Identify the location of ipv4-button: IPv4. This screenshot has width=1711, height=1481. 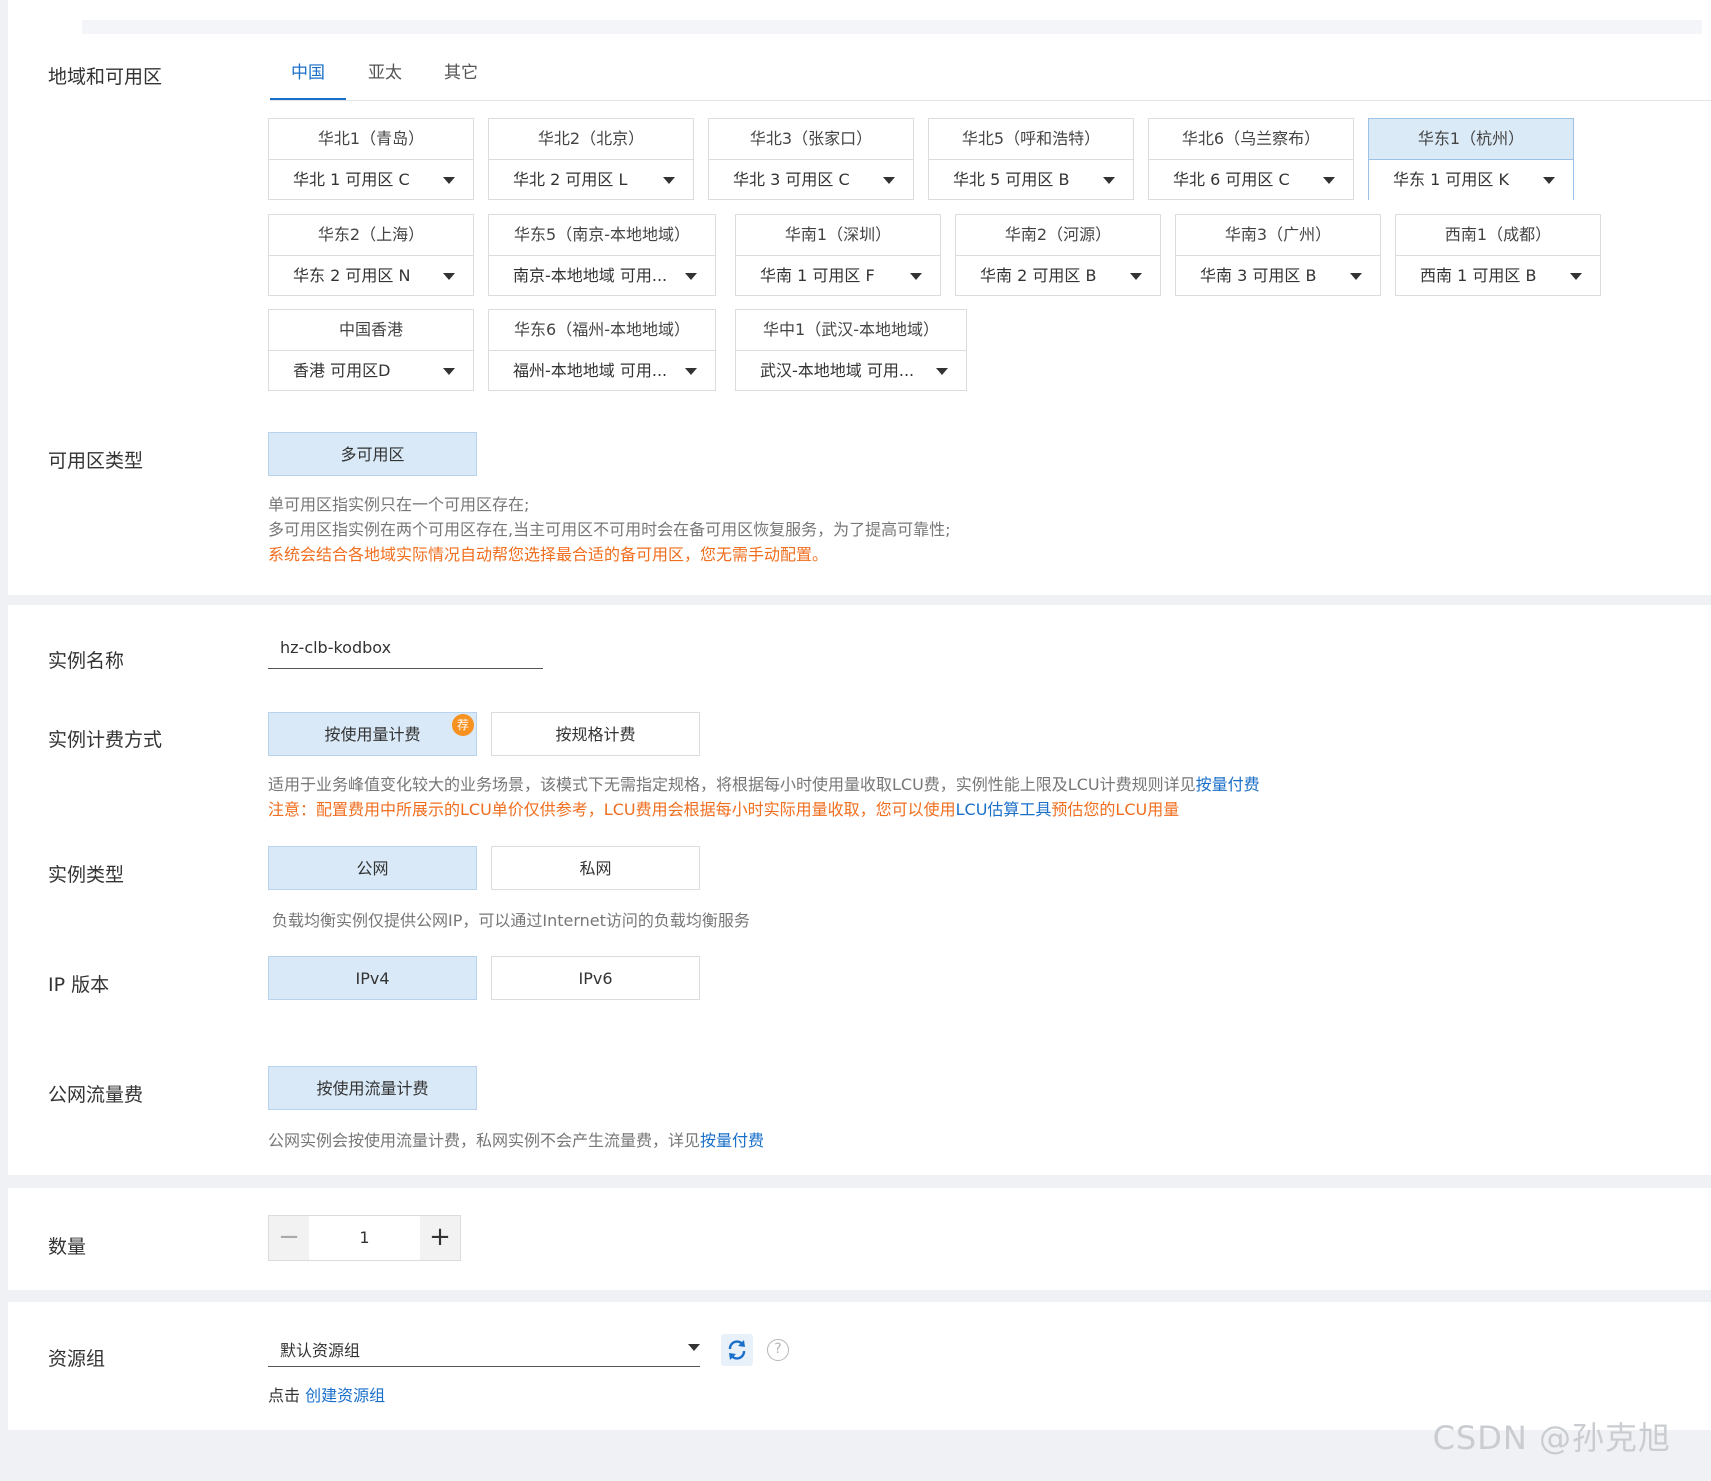
(372, 978).